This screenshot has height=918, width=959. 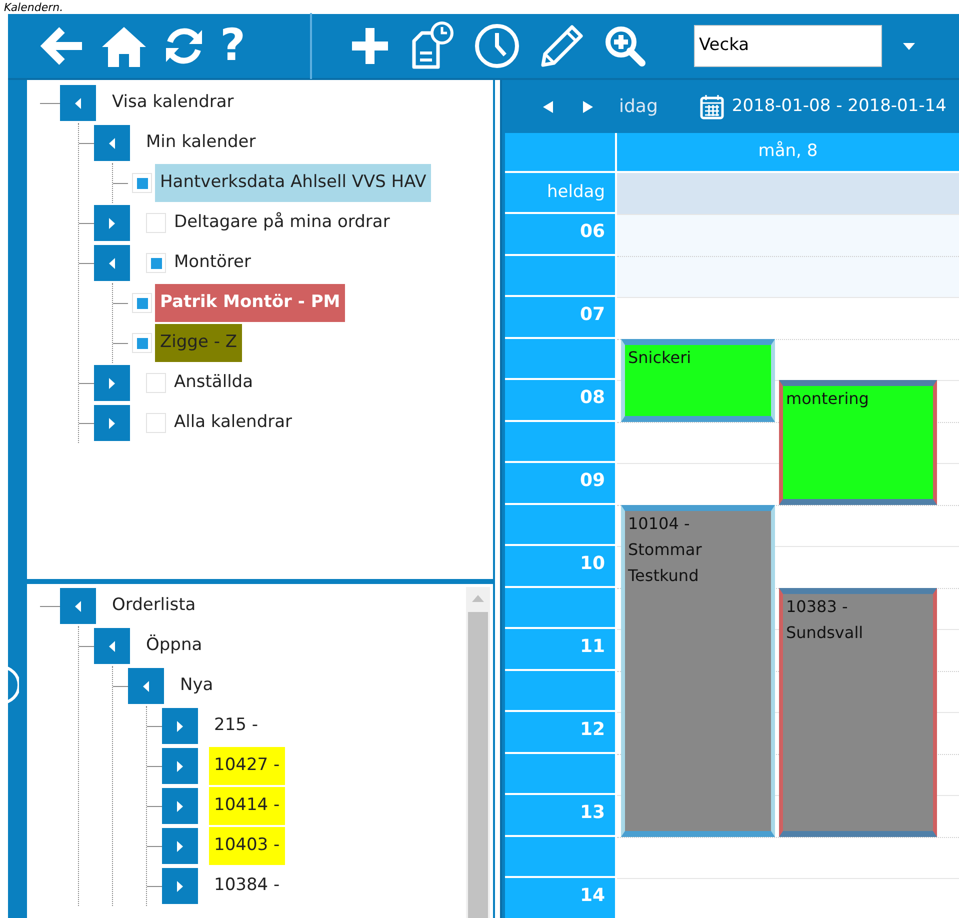 I want to click on previous-icon, so click(x=548, y=106).